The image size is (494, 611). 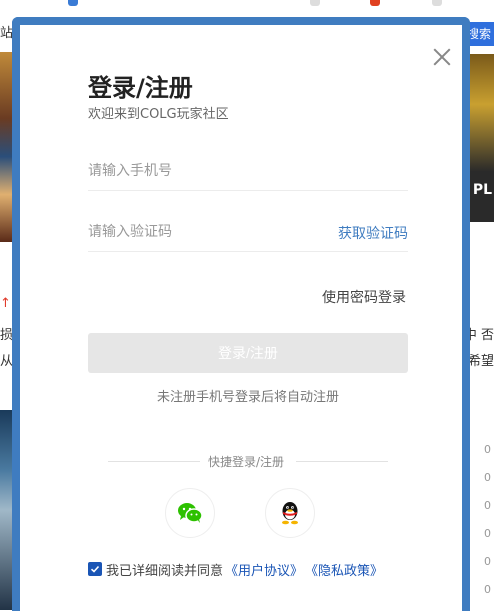 What do you see at coordinates (247, 397) in the screenshot?
I see `auto-register-note: 未注册手机号登录后将自动注册` at bounding box center [247, 397].